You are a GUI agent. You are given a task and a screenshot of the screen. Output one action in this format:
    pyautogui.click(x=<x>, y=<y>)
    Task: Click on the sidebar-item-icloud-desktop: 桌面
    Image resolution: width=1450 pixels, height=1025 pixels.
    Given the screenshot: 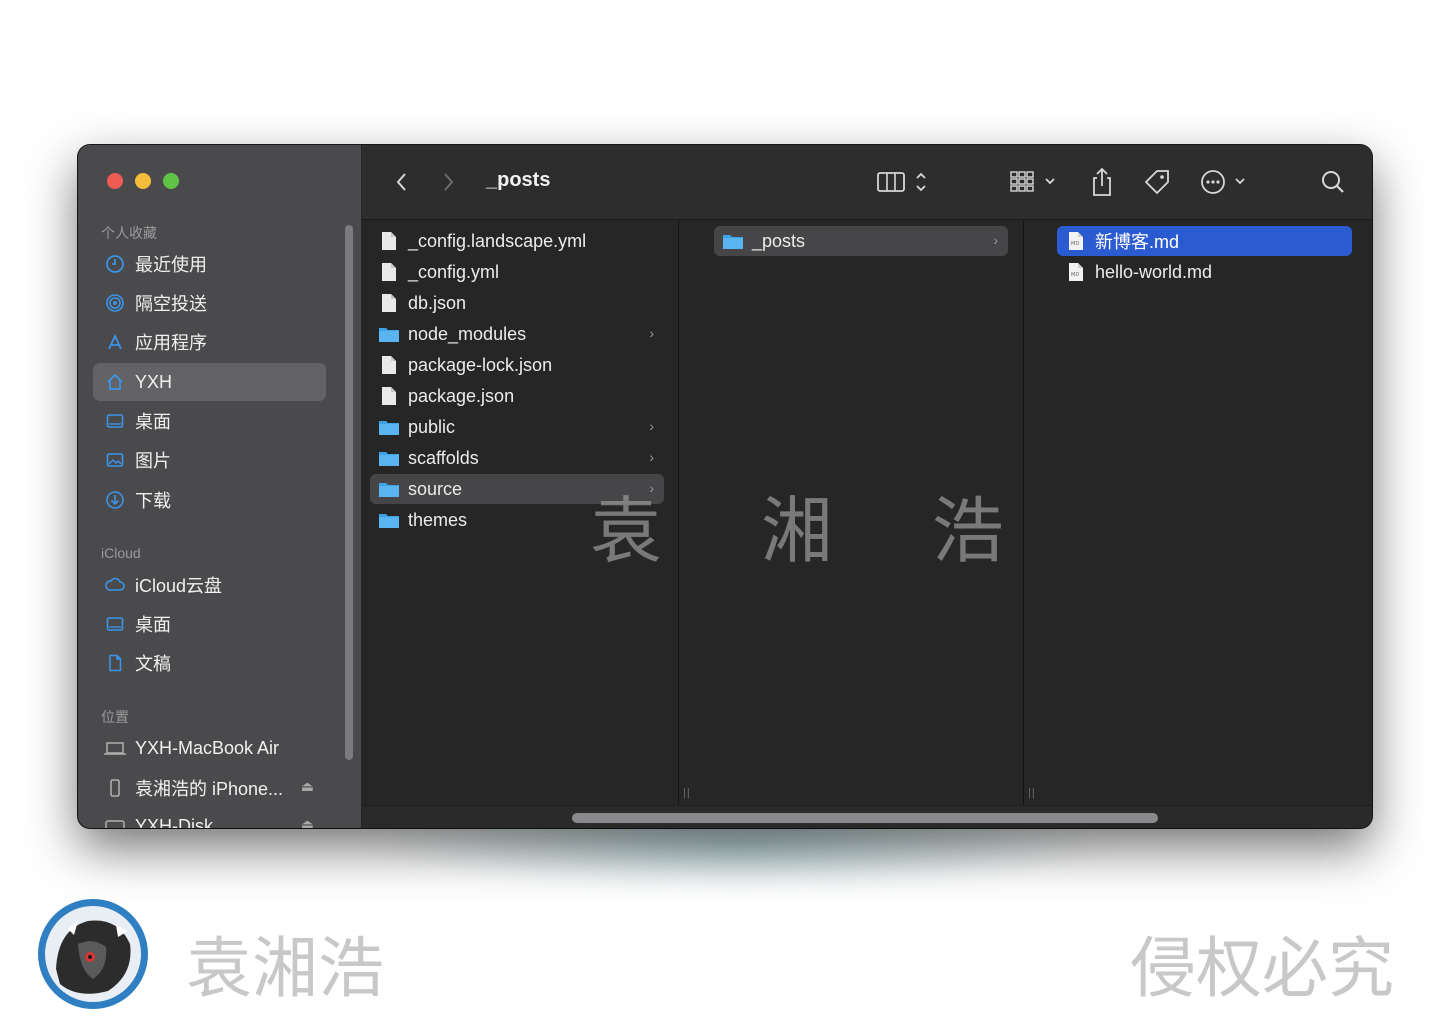 What is the action you would take?
    pyautogui.click(x=209, y=624)
    